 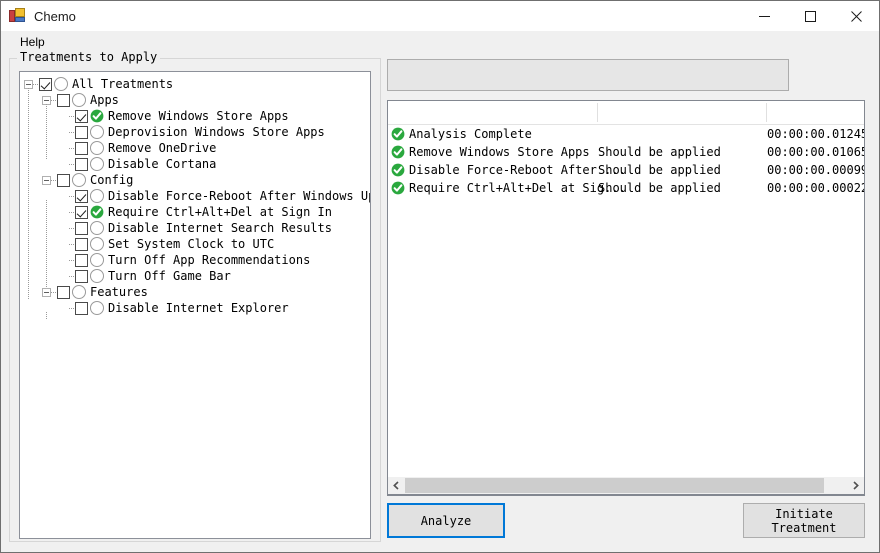 What do you see at coordinates (856, 16) in the screenshot?
I see `close-icon` at bounding box center [856, 16].